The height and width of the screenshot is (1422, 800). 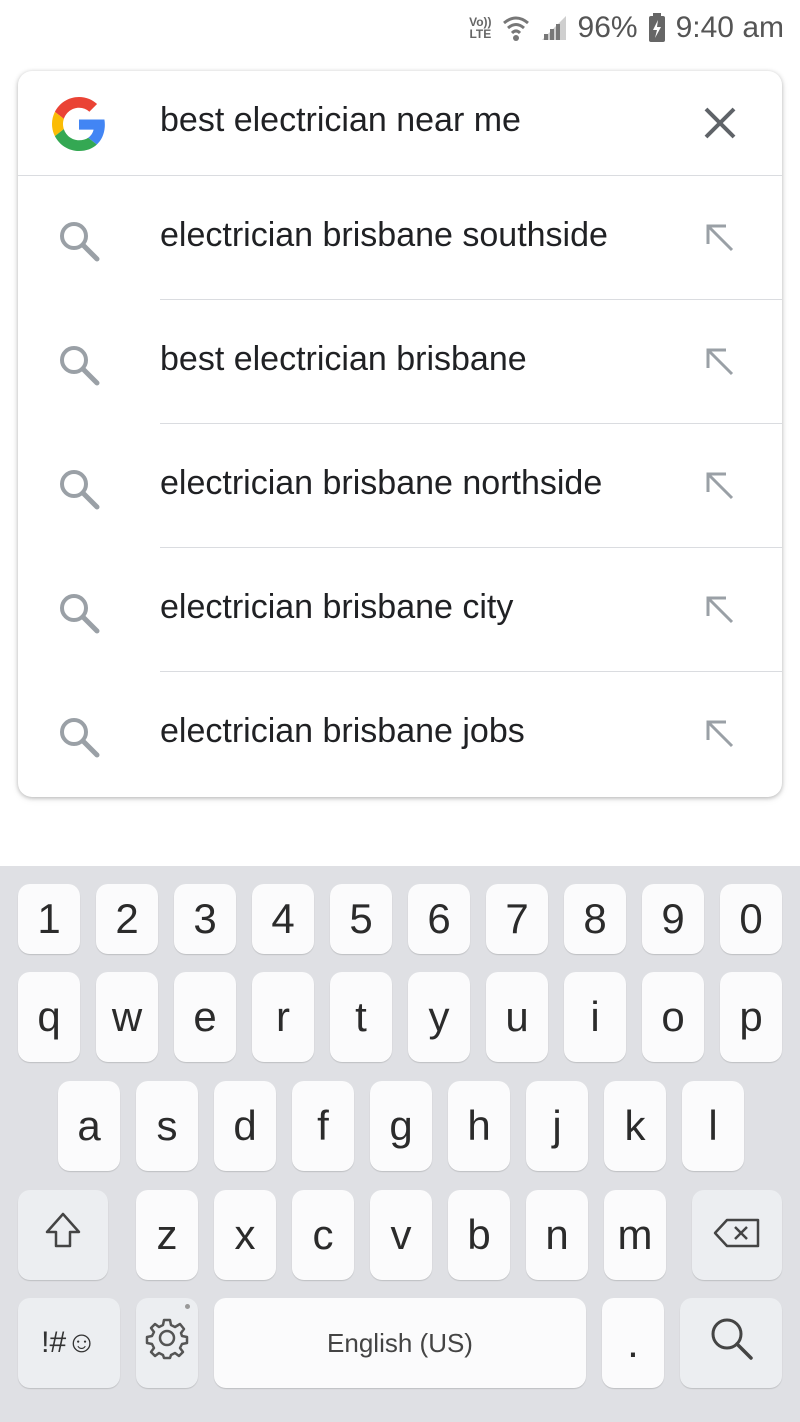 I want to click on key-x: x, so click(x=245, y=1235).